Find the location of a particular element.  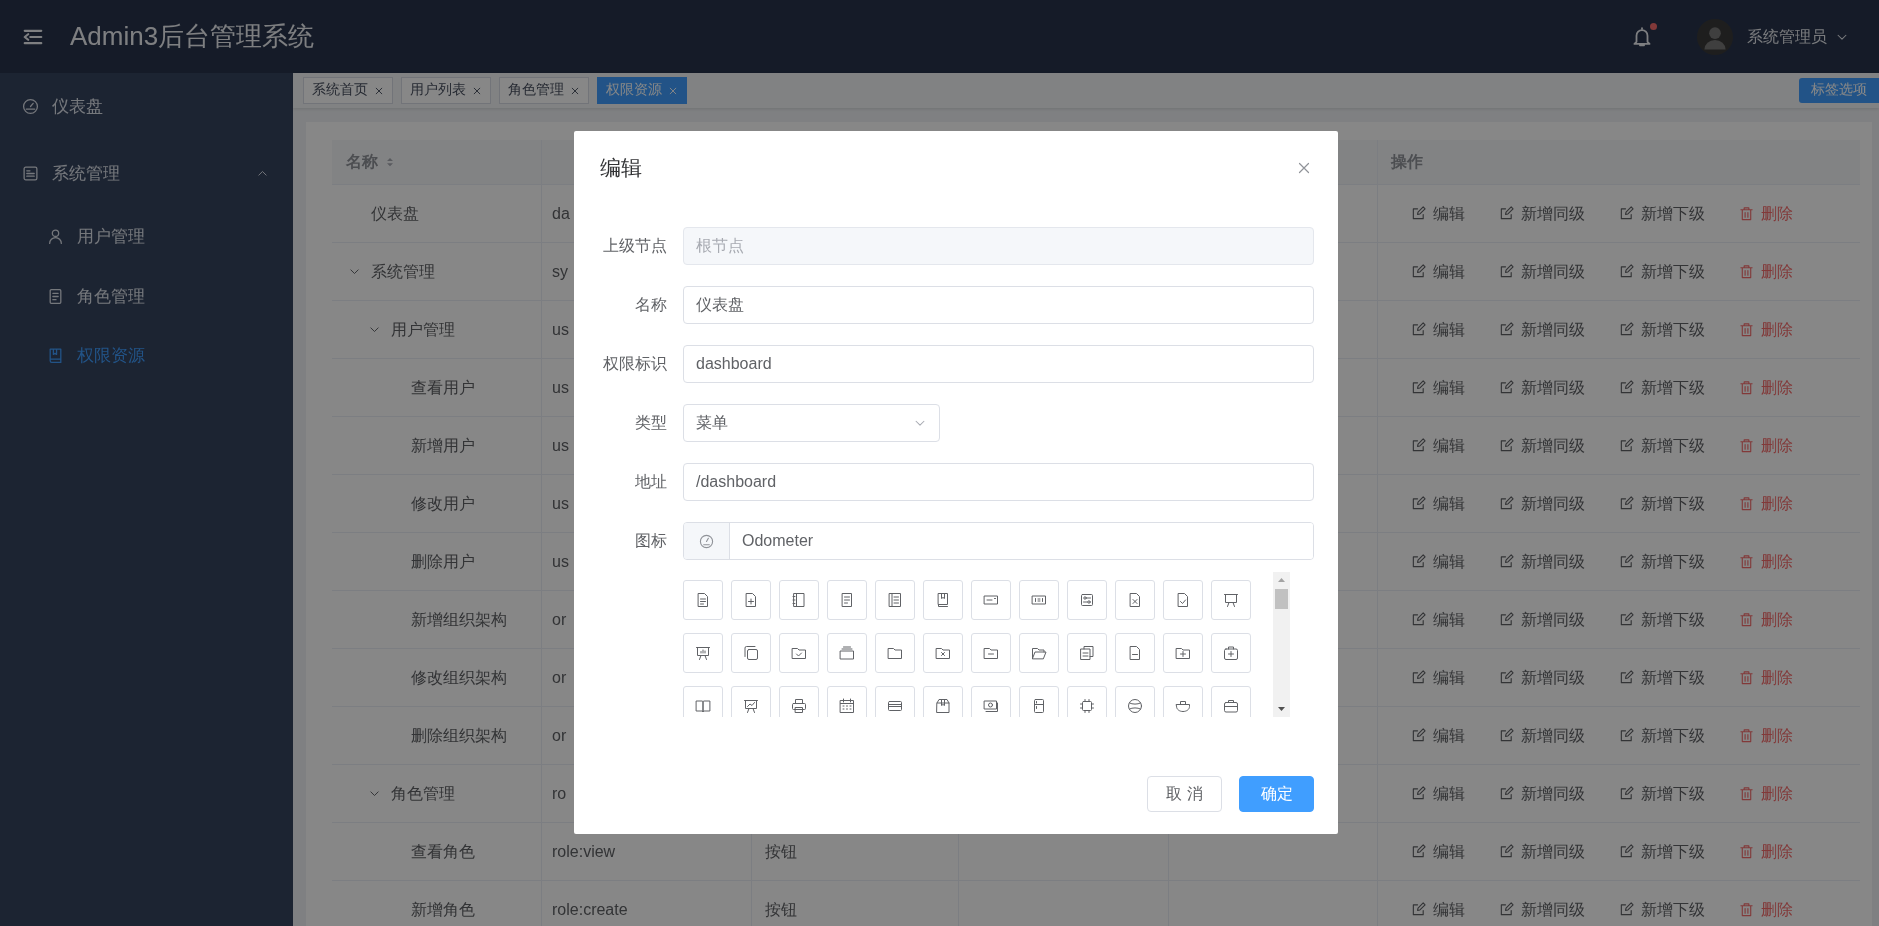

table-cell-text: 新增角色 is located at coordinates (443, 909).